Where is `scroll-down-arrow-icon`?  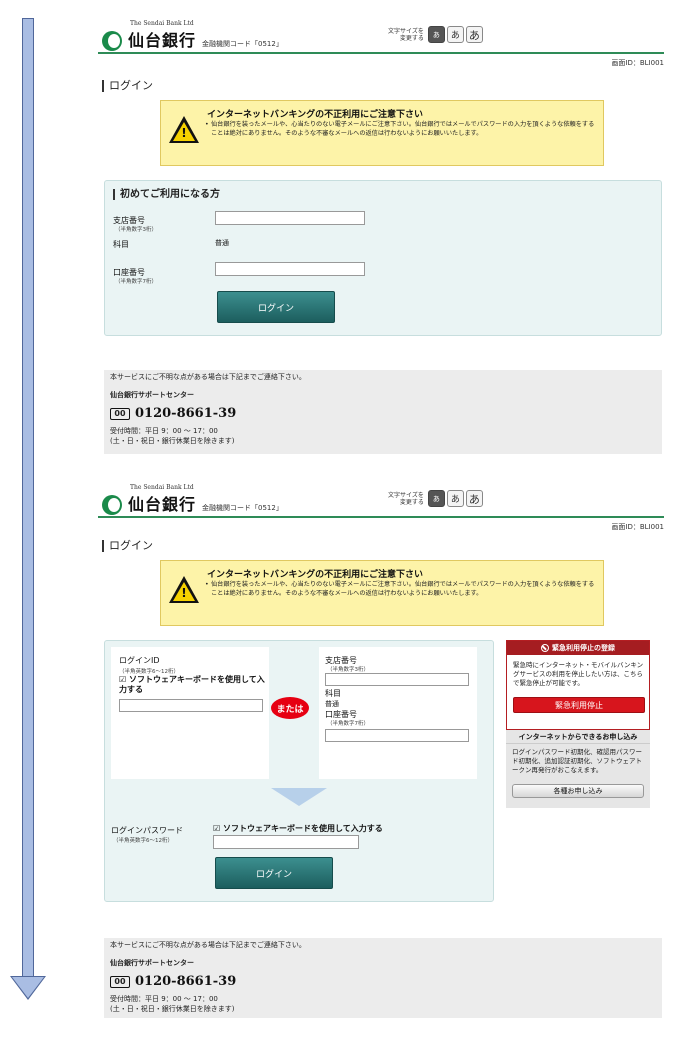 scroll-down-arrow-icon is located at coordinates (28, 509).